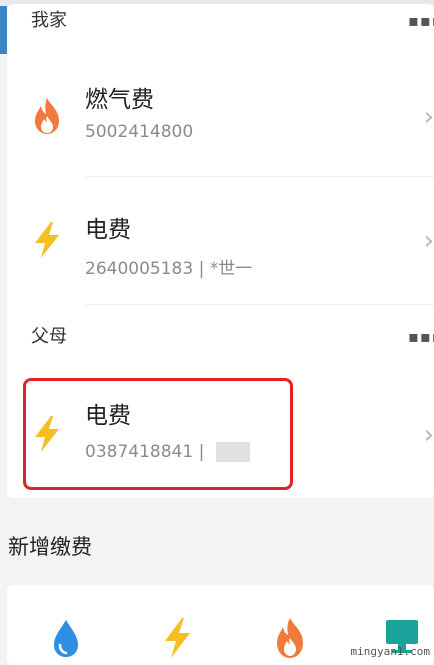 The height and width of the screenshot is (665, 434). Describe the element at coordinates (50, 547) in the screenshot. I see `new-payment-title: 新增缴费` at that location.